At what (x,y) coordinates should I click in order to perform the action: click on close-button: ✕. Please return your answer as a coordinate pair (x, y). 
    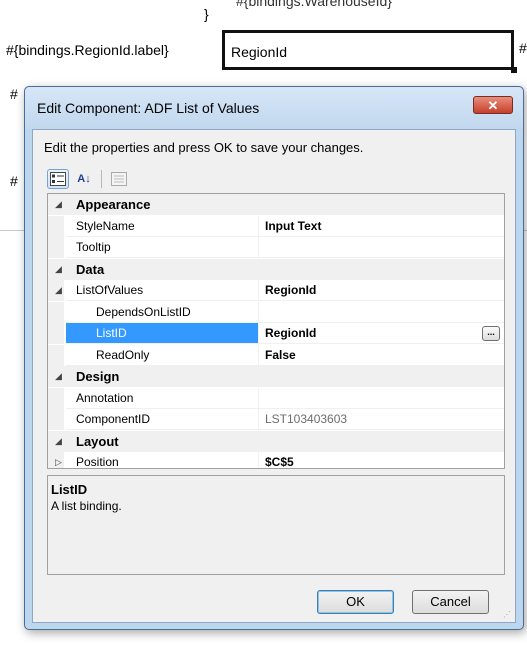
    Looking at the image, I should click on (493, 105).